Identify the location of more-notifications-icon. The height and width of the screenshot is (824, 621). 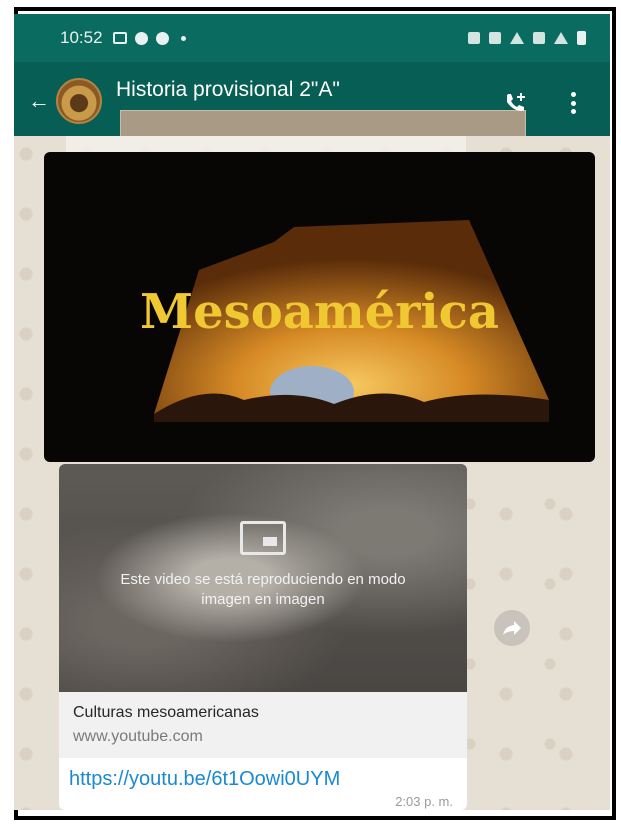
(183, 38).